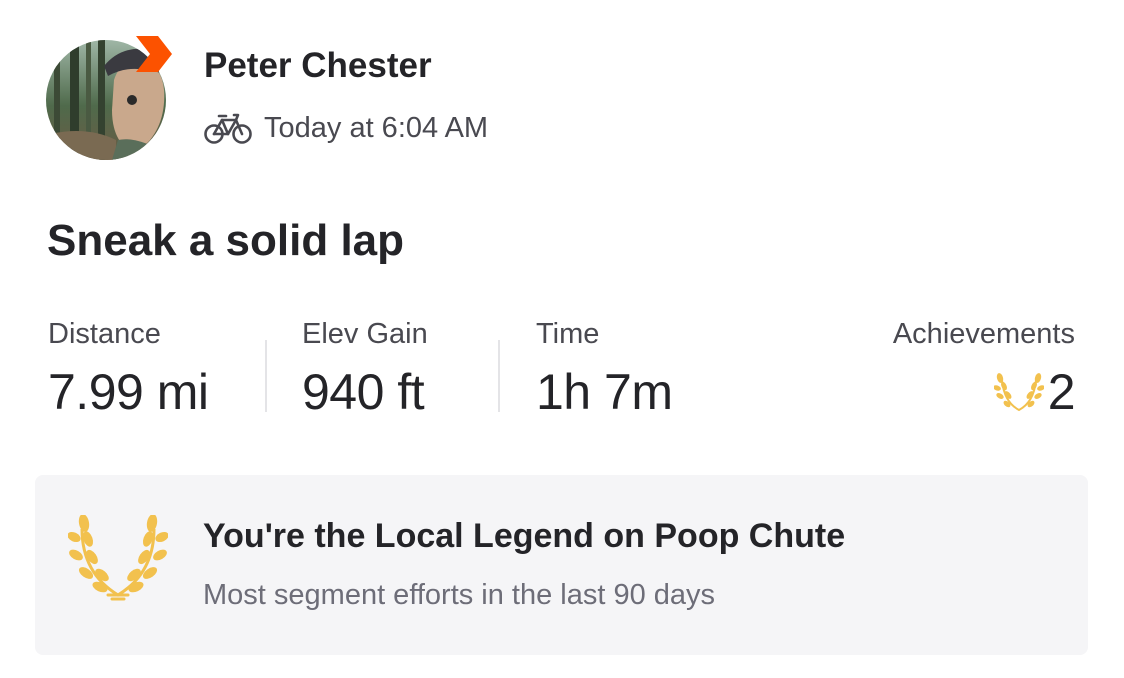  What do you see at coordinates (604, 392) in the screenshot?
I see `stat-value: 1h 7m` at bounding box center [604, 392].